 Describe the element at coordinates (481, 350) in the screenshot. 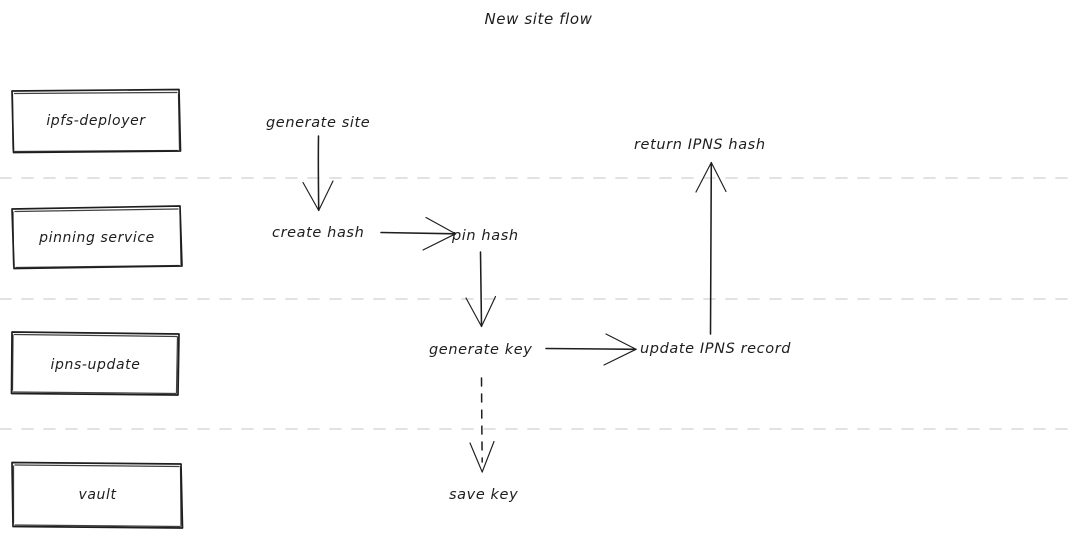

I see `step-label-generate-key: generate key` at that location.